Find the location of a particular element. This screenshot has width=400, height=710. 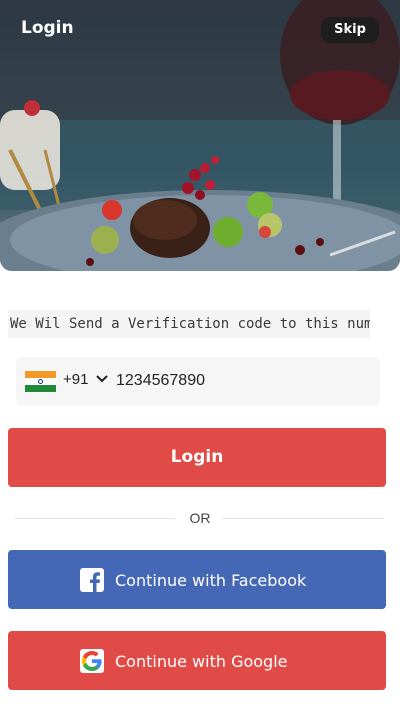

google-icon is located at coordinates (92, 661).